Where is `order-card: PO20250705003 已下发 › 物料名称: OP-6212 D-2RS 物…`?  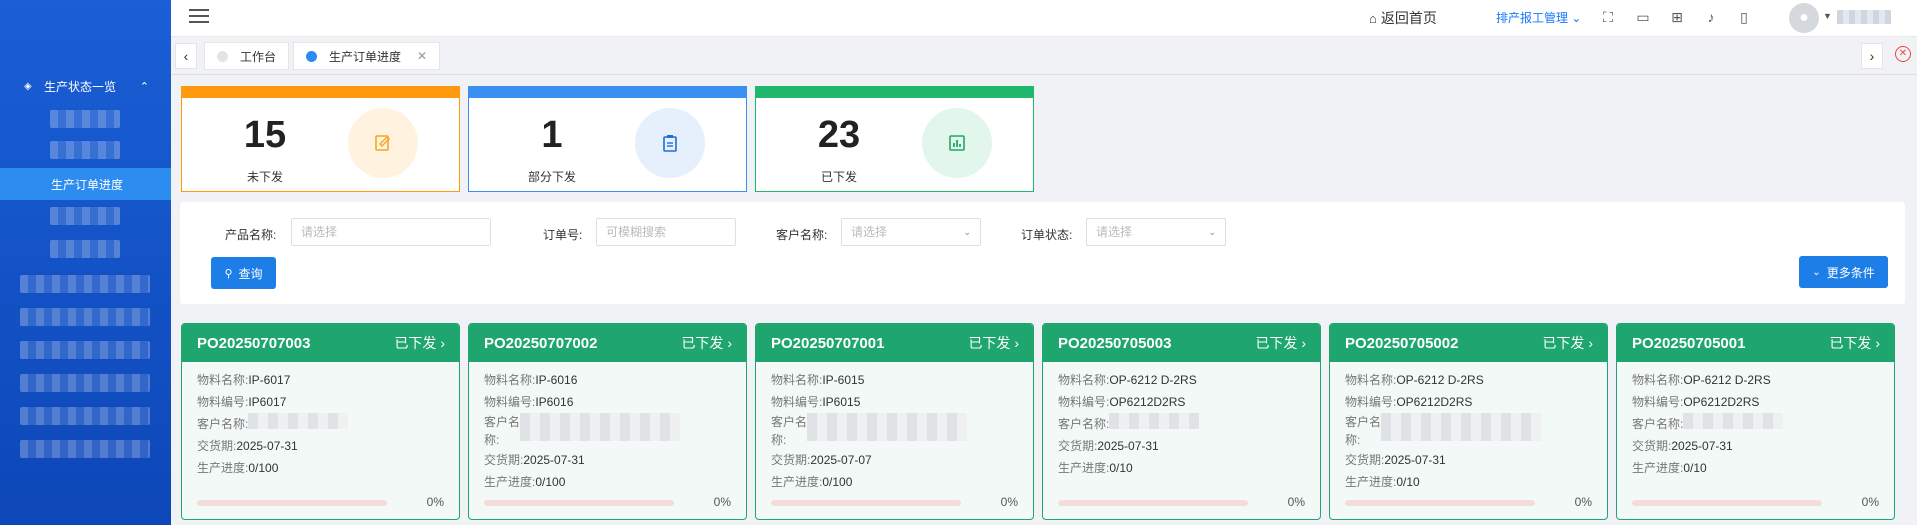
order-card: PO20250705003 已下发 › 物料名称: OP-6212 D-2RS 物… is located at coordinates (1181, 421).